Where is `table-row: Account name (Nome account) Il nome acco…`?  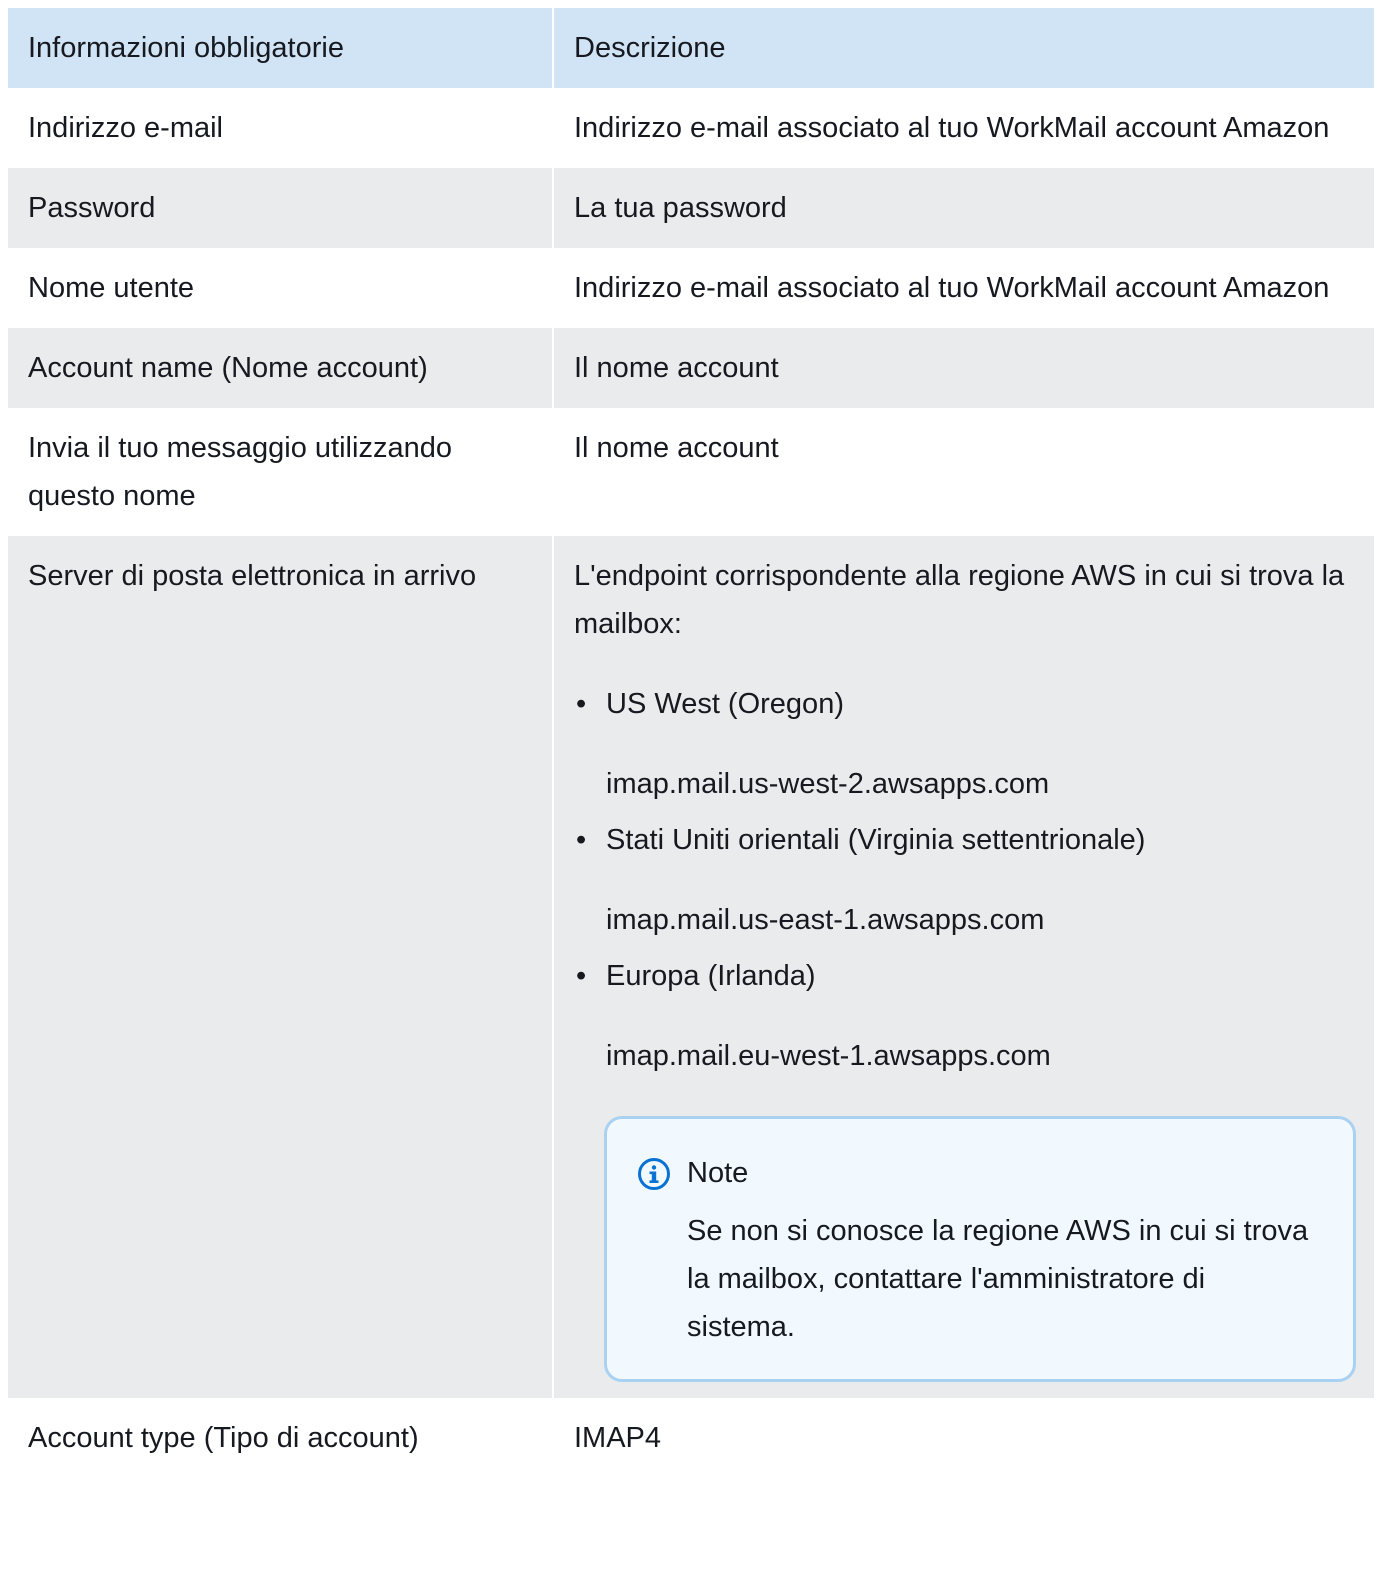
table-row: Account name (Nome account) Il nome acco… is located at coordinates (691, 368).